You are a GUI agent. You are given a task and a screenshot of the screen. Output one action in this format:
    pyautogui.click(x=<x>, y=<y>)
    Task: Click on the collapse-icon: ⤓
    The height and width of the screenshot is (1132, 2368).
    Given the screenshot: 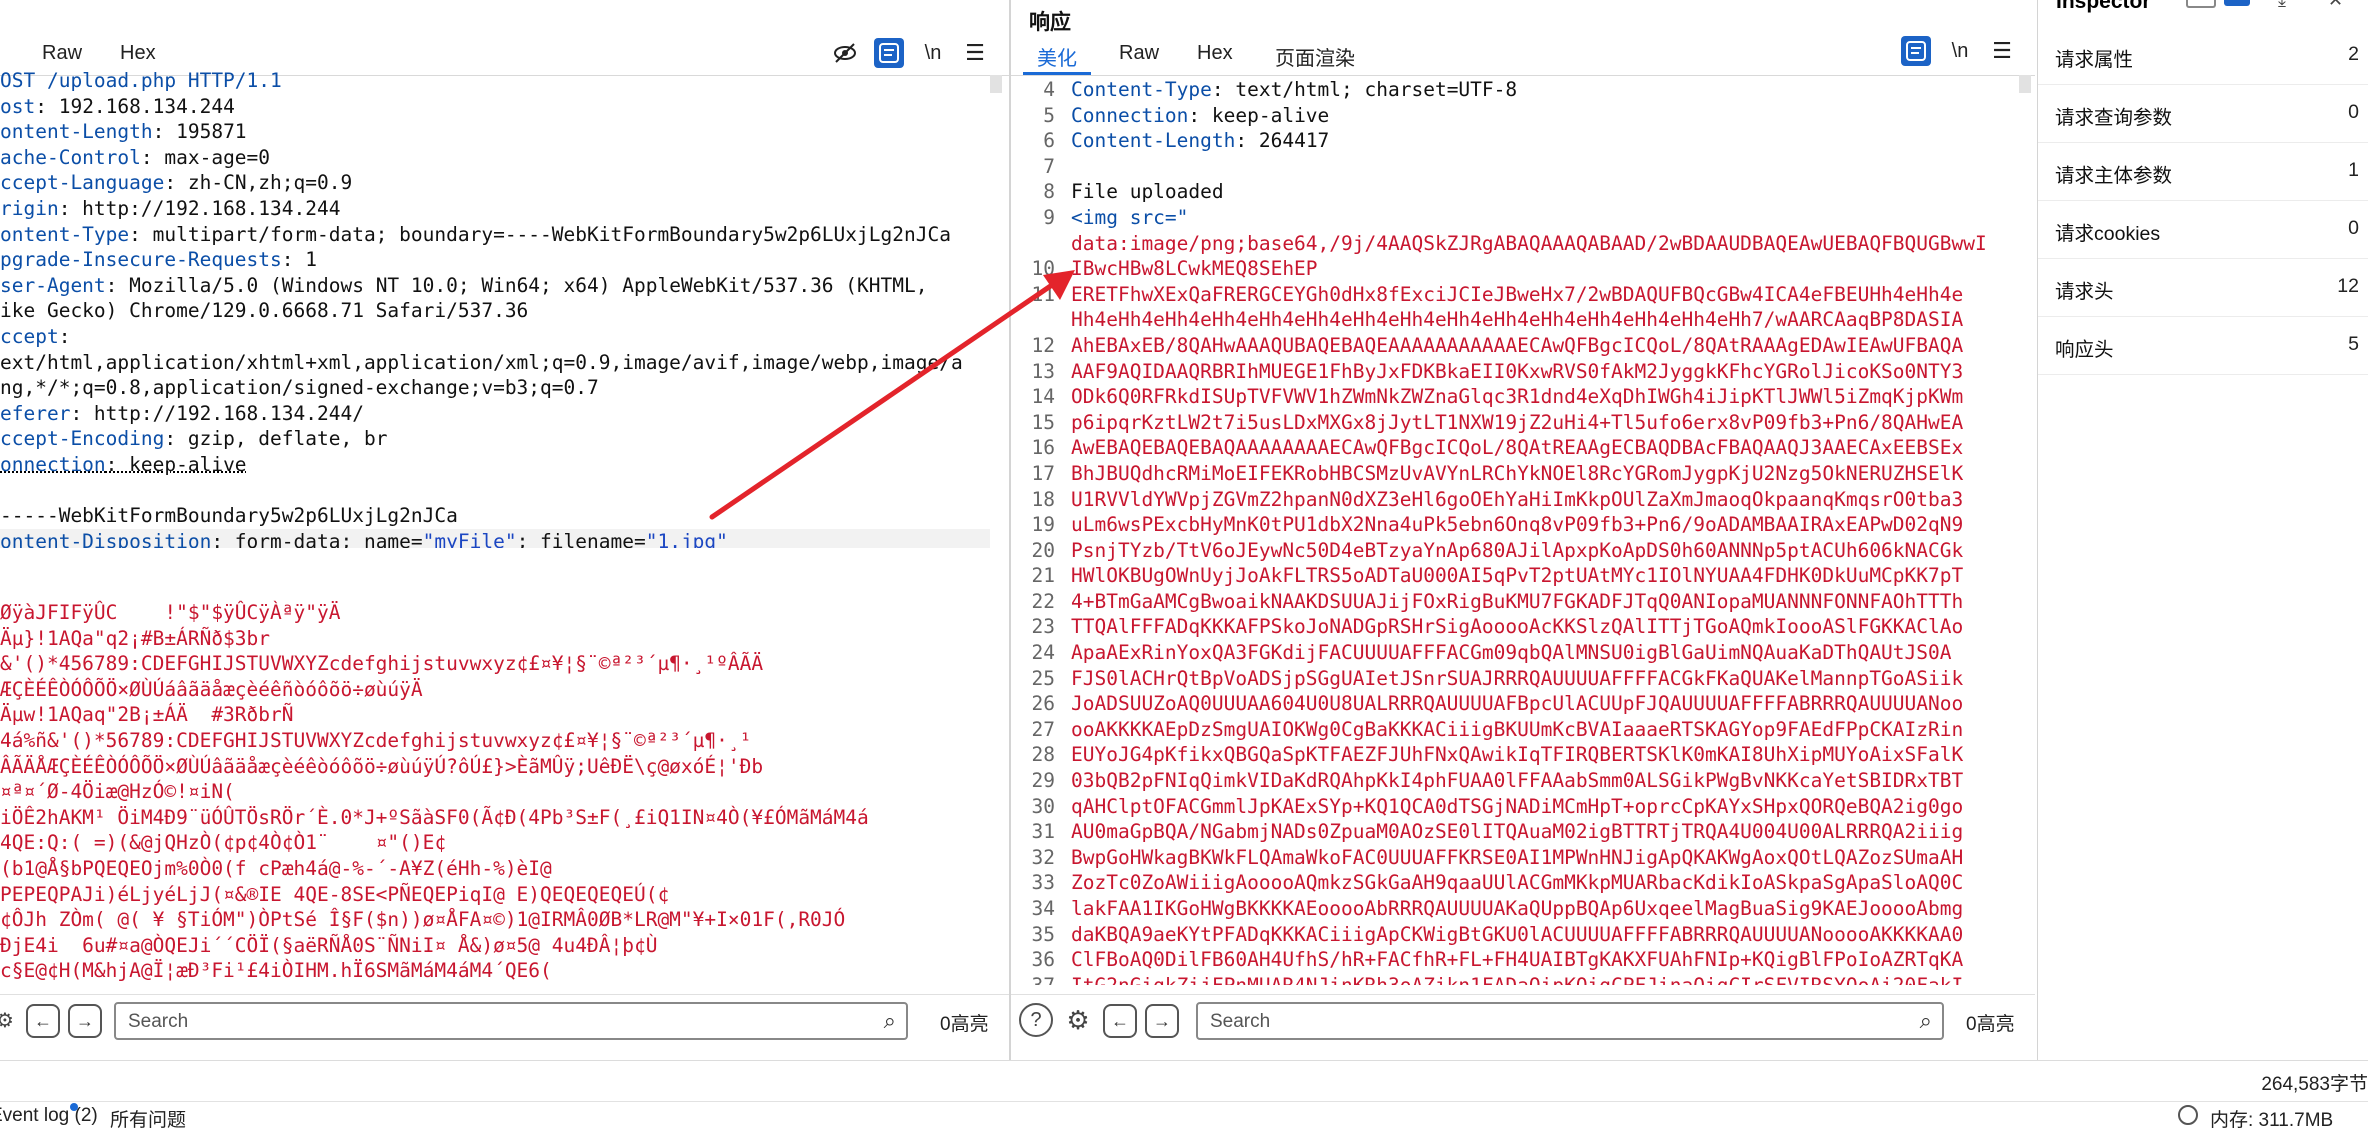 What is the action you would take?
    pyautogui.click(x=2282, y=5)
    